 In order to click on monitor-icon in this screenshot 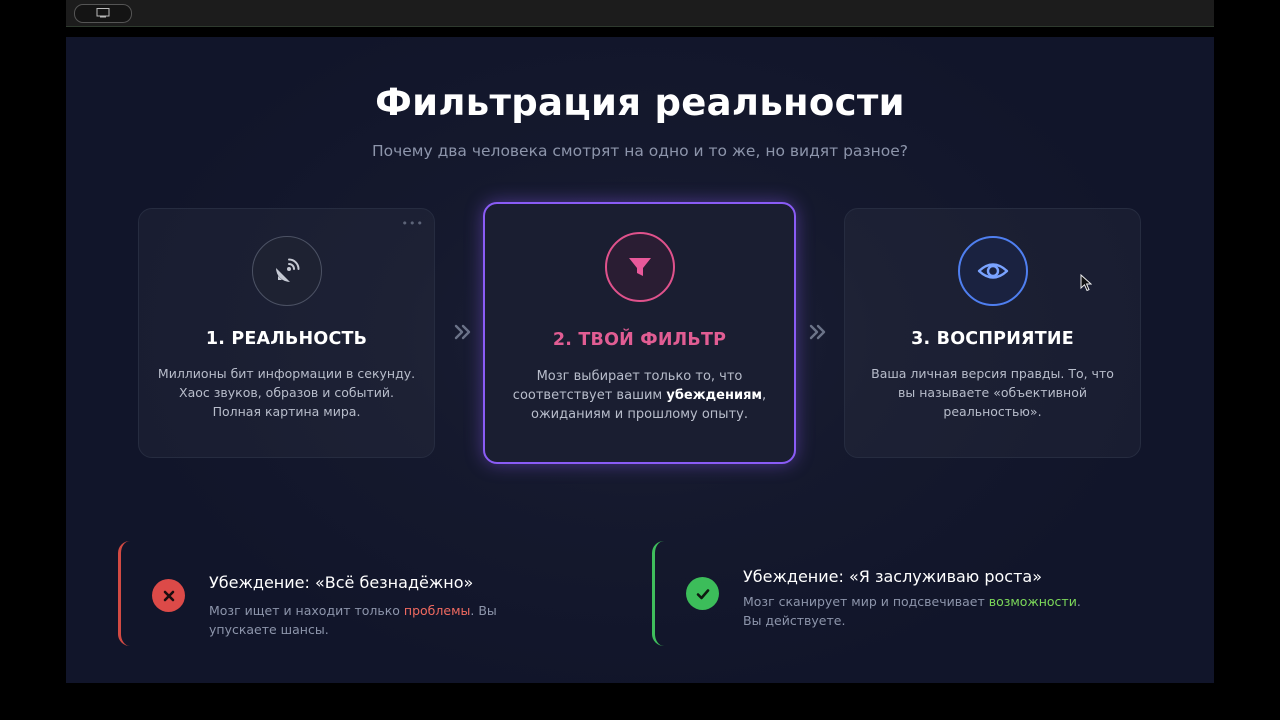, I will do `click(103, 13)`.